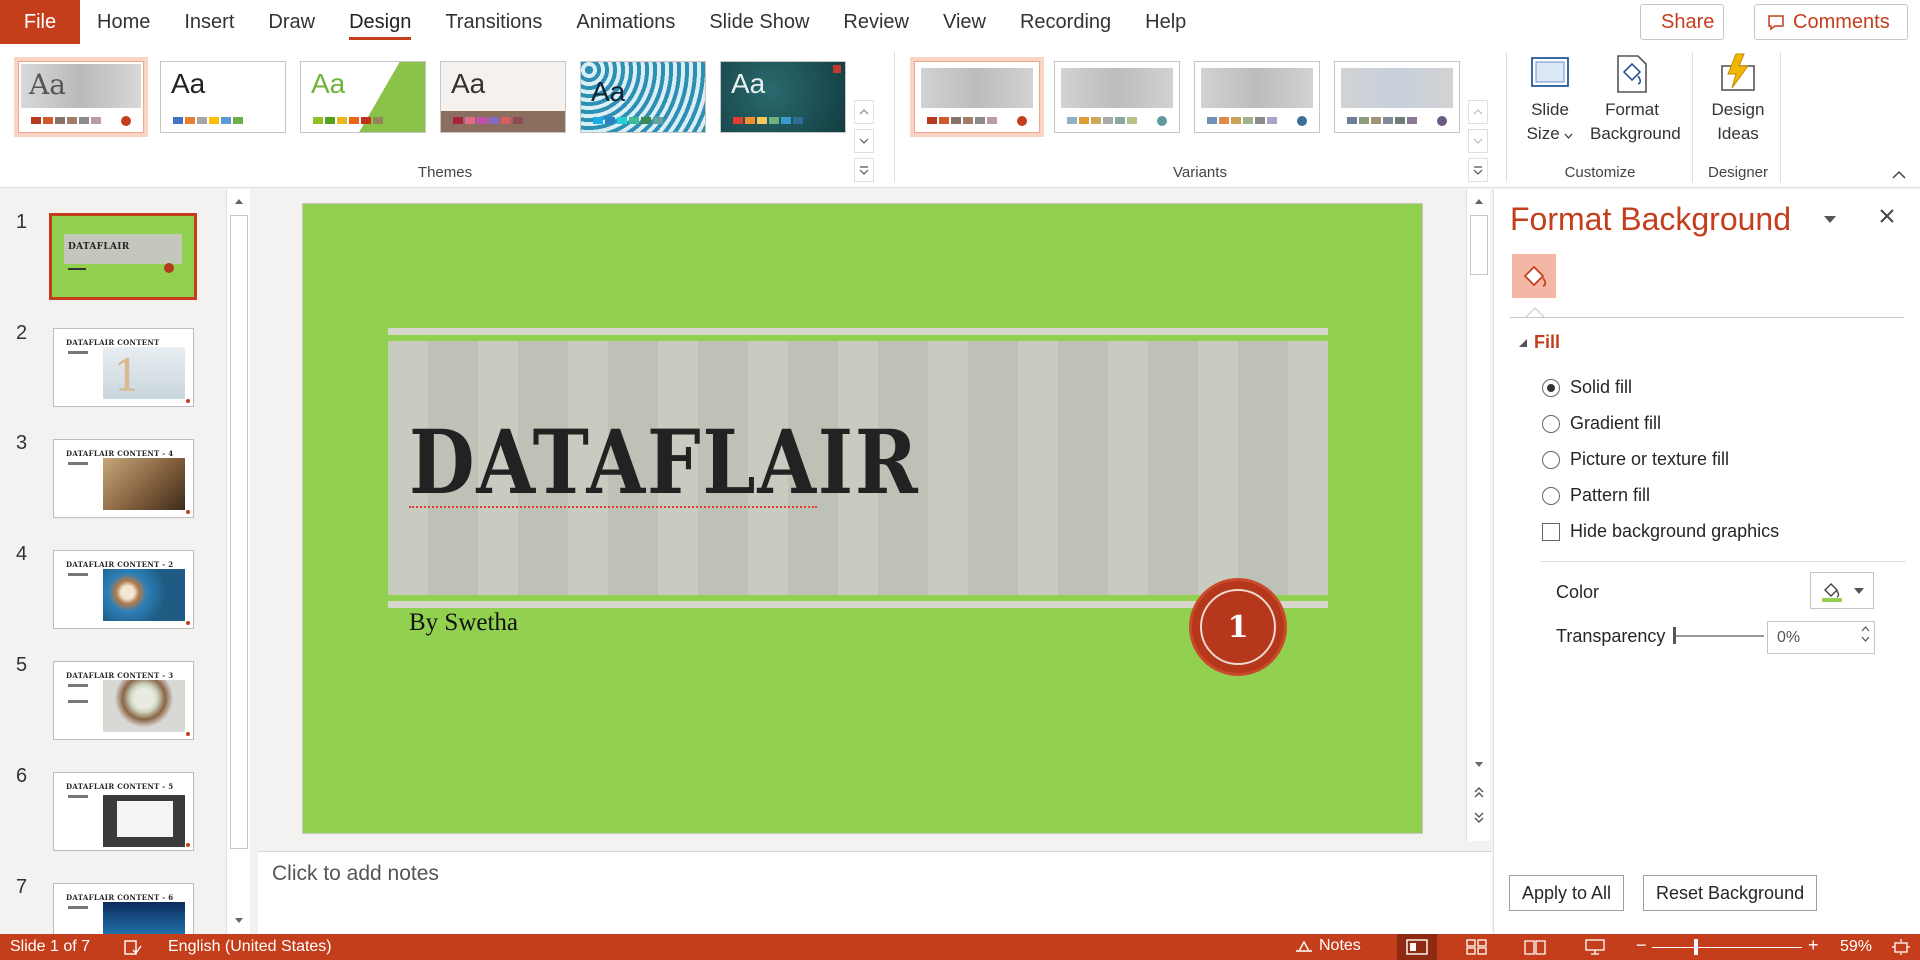 Image resolution: width=1920 pixels, height=960 pixels. What do you see at coordinates (503, 97) in the screenshot?
I see `theme-thumb-wood: Aa` at bounding box center [503, 97].